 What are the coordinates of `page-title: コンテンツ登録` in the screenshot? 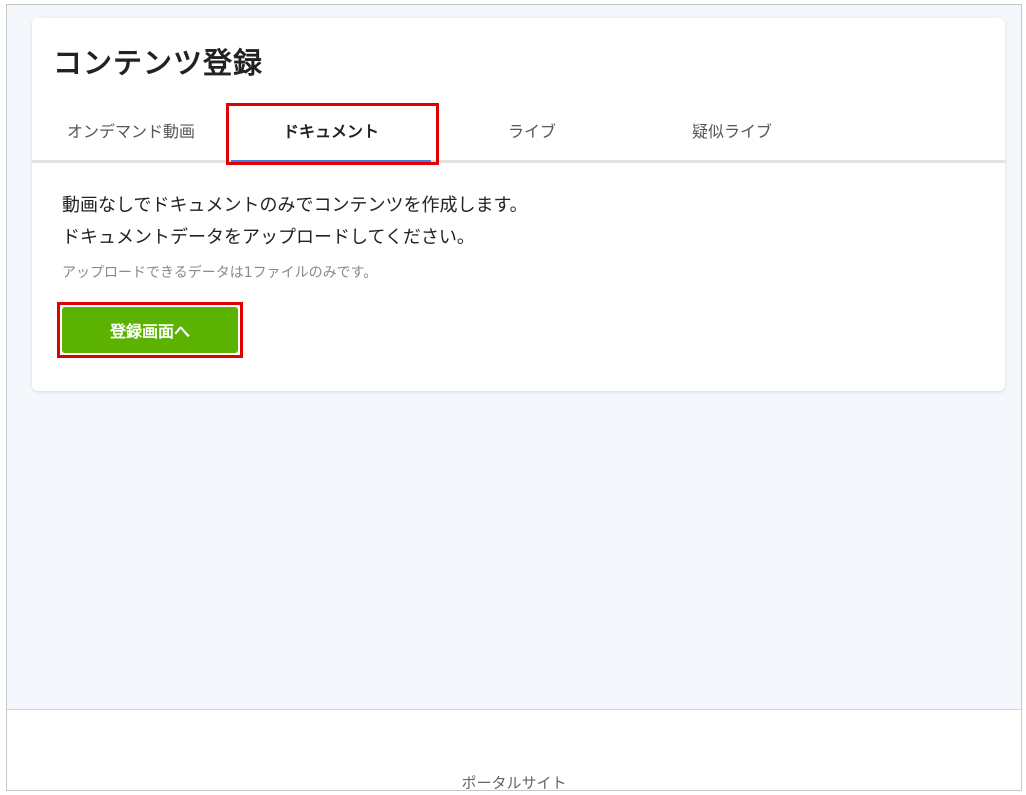 It's located at (158, 63).